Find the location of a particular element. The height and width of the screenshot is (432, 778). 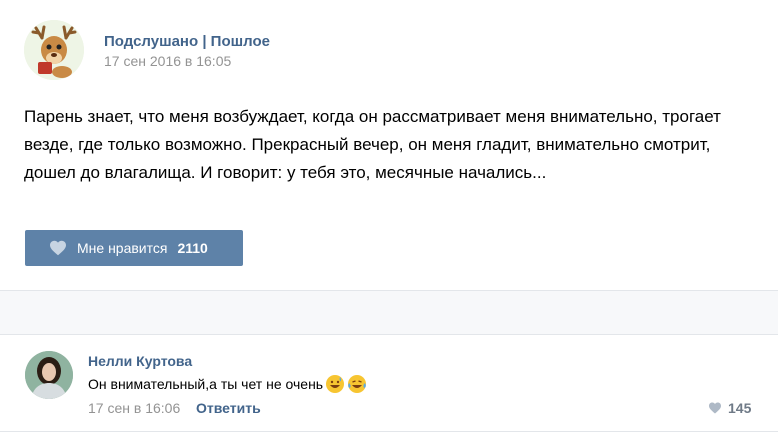

like-button: Мне нравится 2110 is located at coordinates (134, 248).